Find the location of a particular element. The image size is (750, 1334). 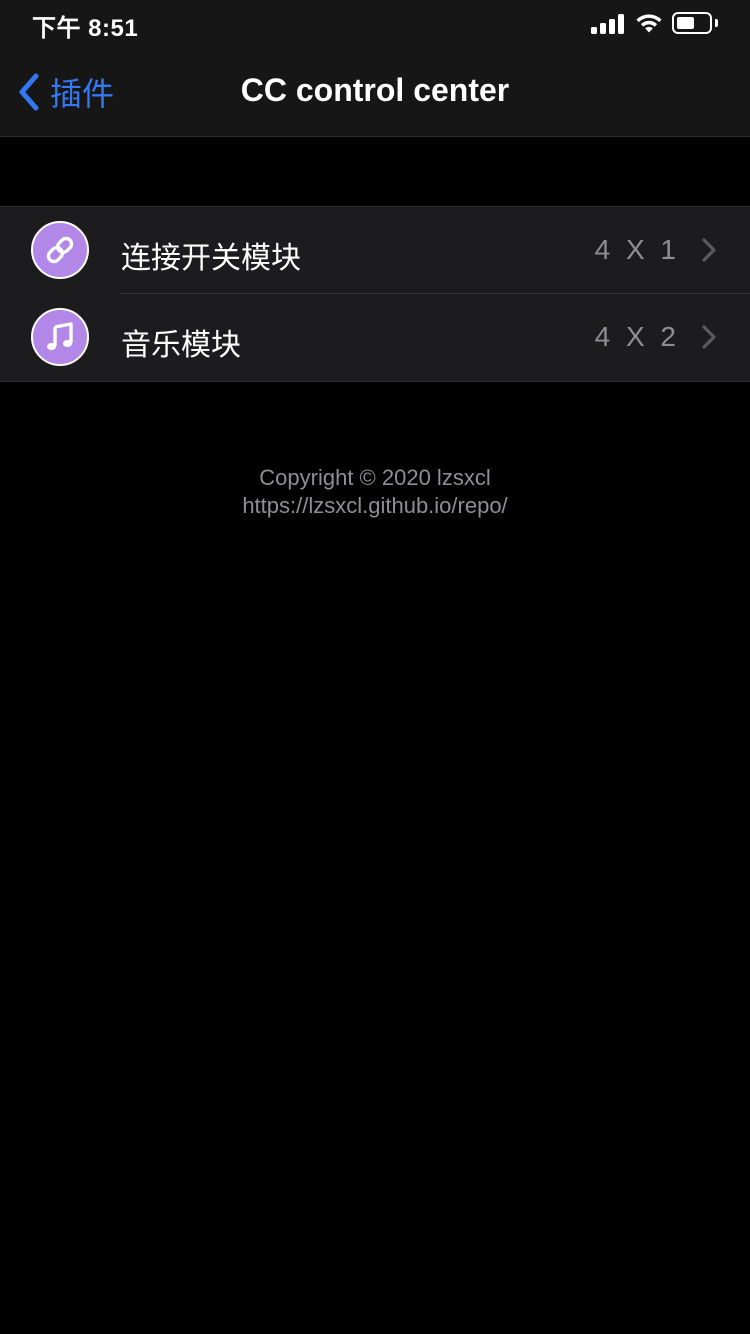

module-list: 连接开关模块 4 X 1 音乐模块 4 X 2 is located at coordinates (375, 294).